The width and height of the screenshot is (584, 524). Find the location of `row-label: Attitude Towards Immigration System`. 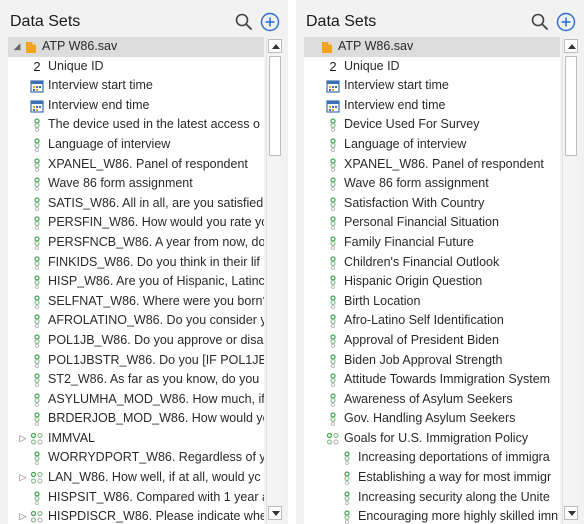

row-label: Attitude Towards Immigration System is located at coordinates (447, 379).